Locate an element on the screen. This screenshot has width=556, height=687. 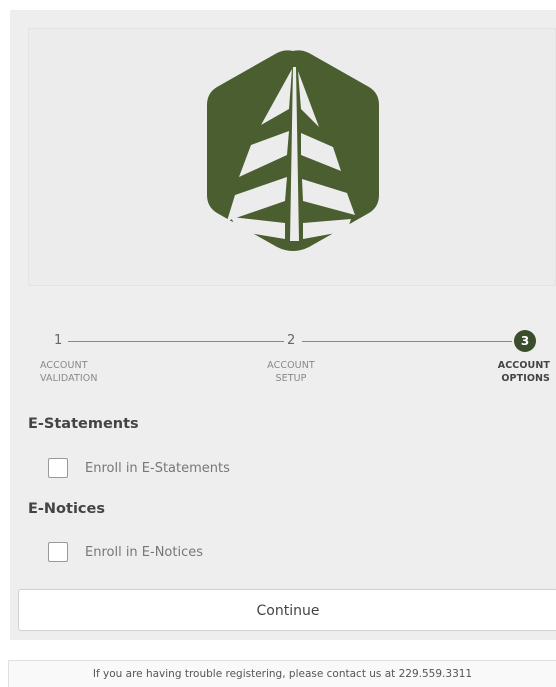
step-3-active-circle: 3 is located at coordinates (525, 341).